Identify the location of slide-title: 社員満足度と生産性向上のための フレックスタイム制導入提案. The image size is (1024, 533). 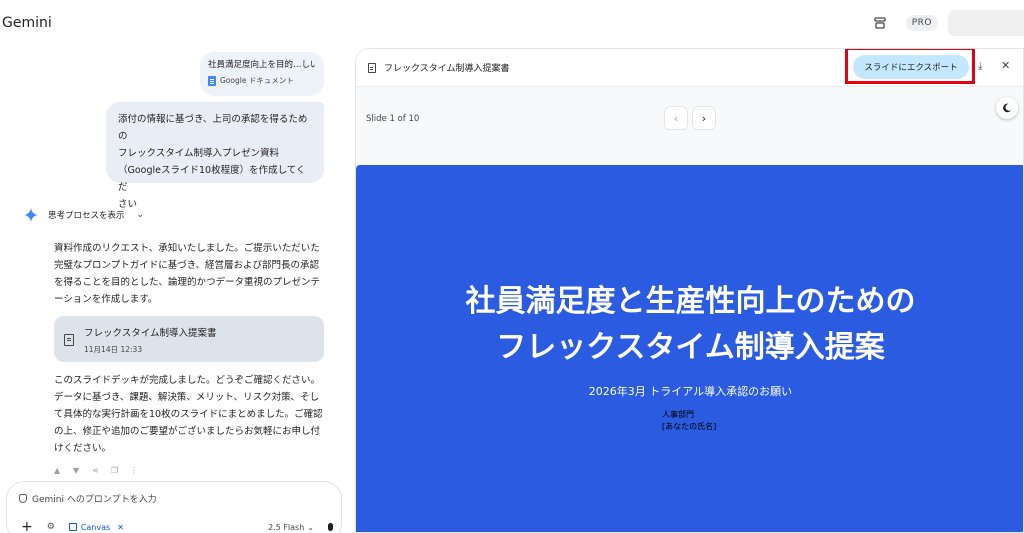
(689, 325).